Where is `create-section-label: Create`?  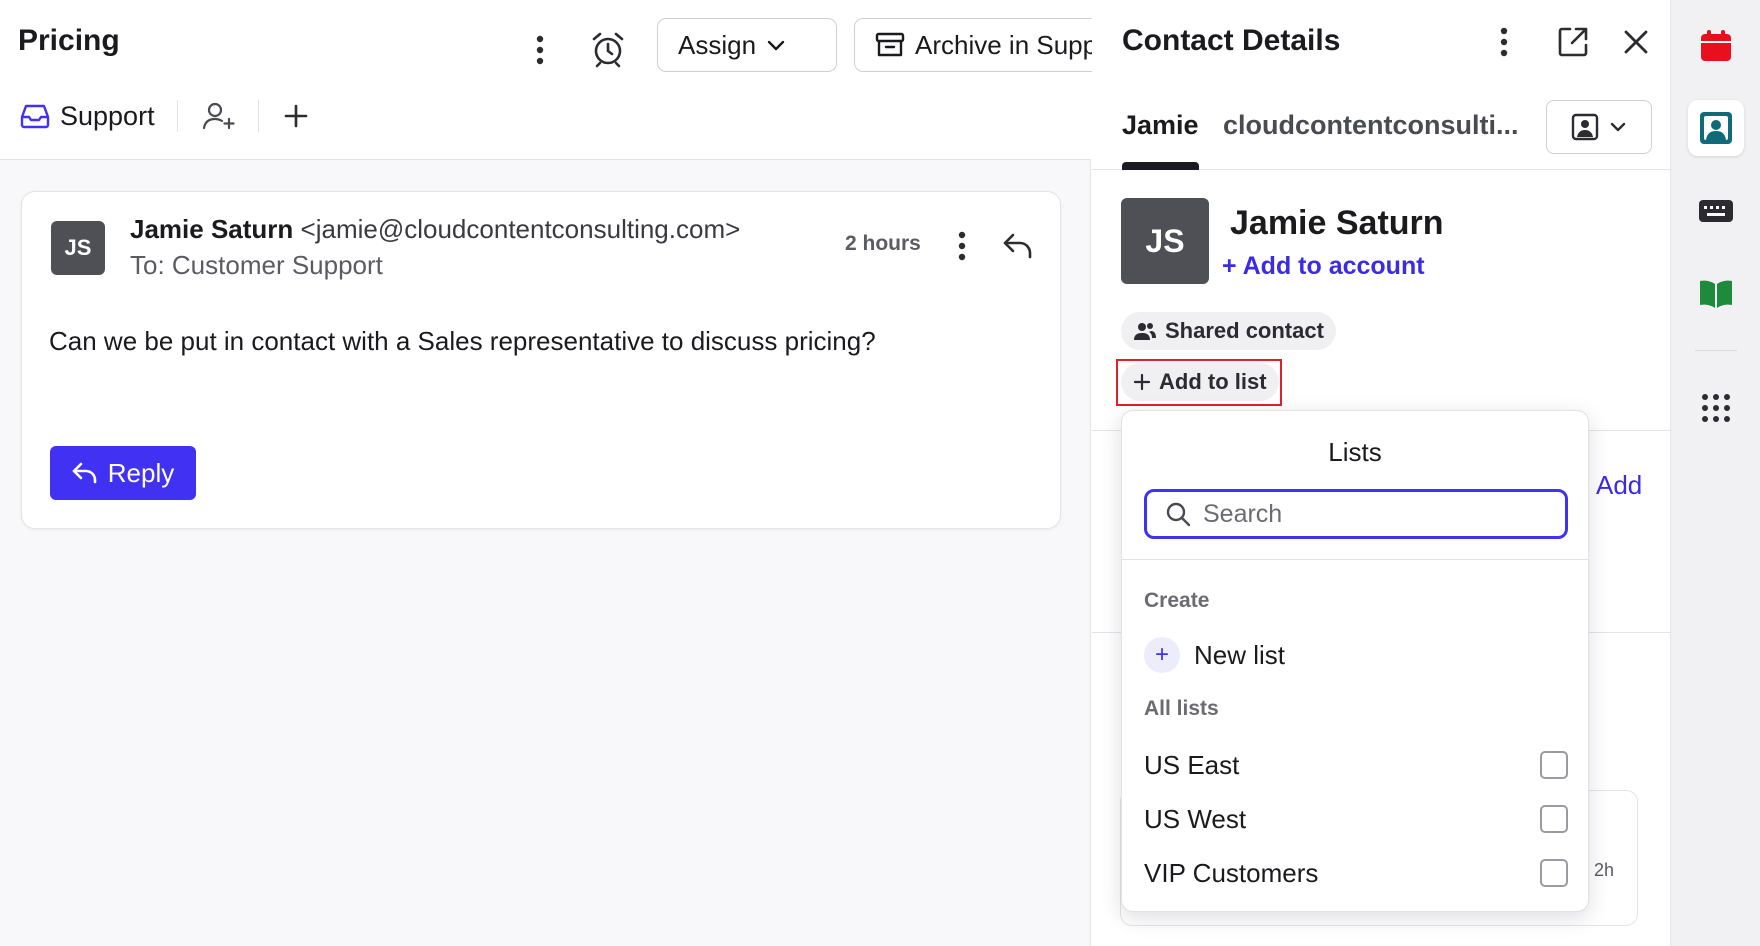
create-section-label: Create is located at coordinates (1177, 600).